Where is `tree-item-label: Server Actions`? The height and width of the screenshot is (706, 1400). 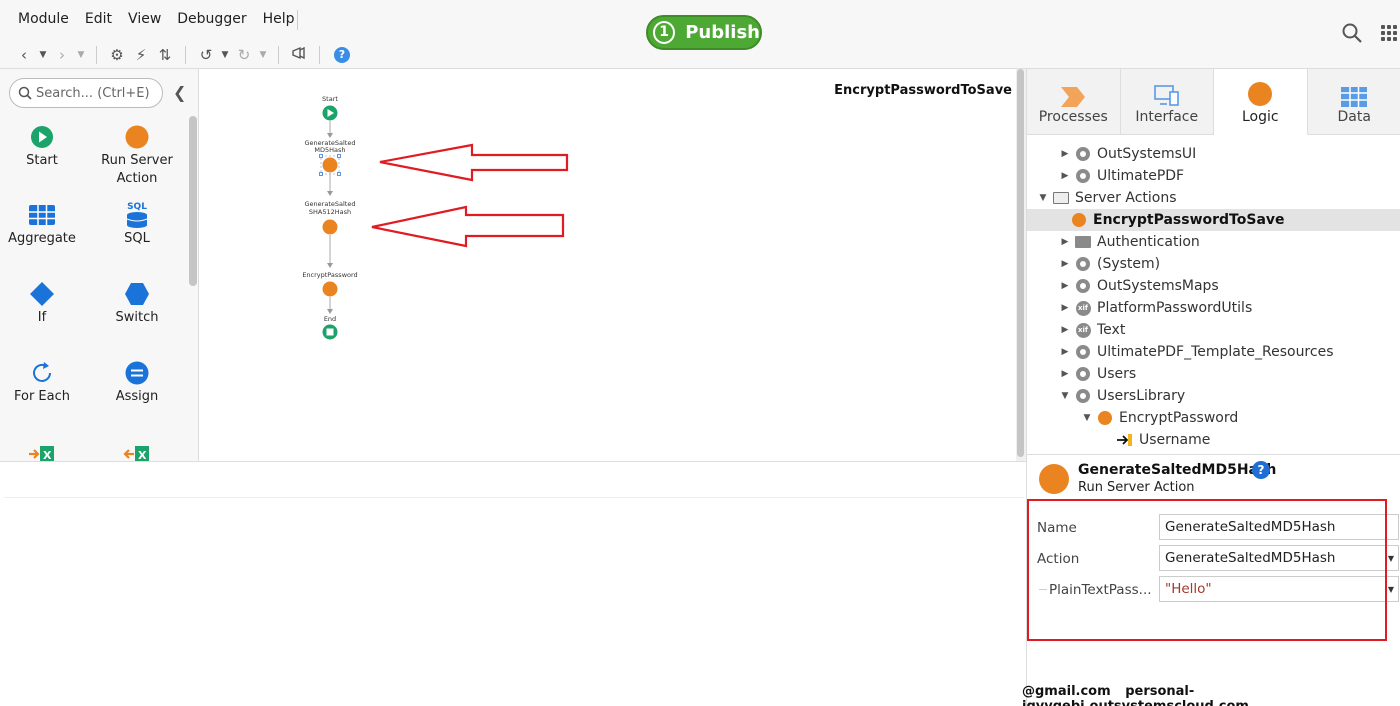
tree-item-label: Server Actions is located at coordinates (1126, 198).